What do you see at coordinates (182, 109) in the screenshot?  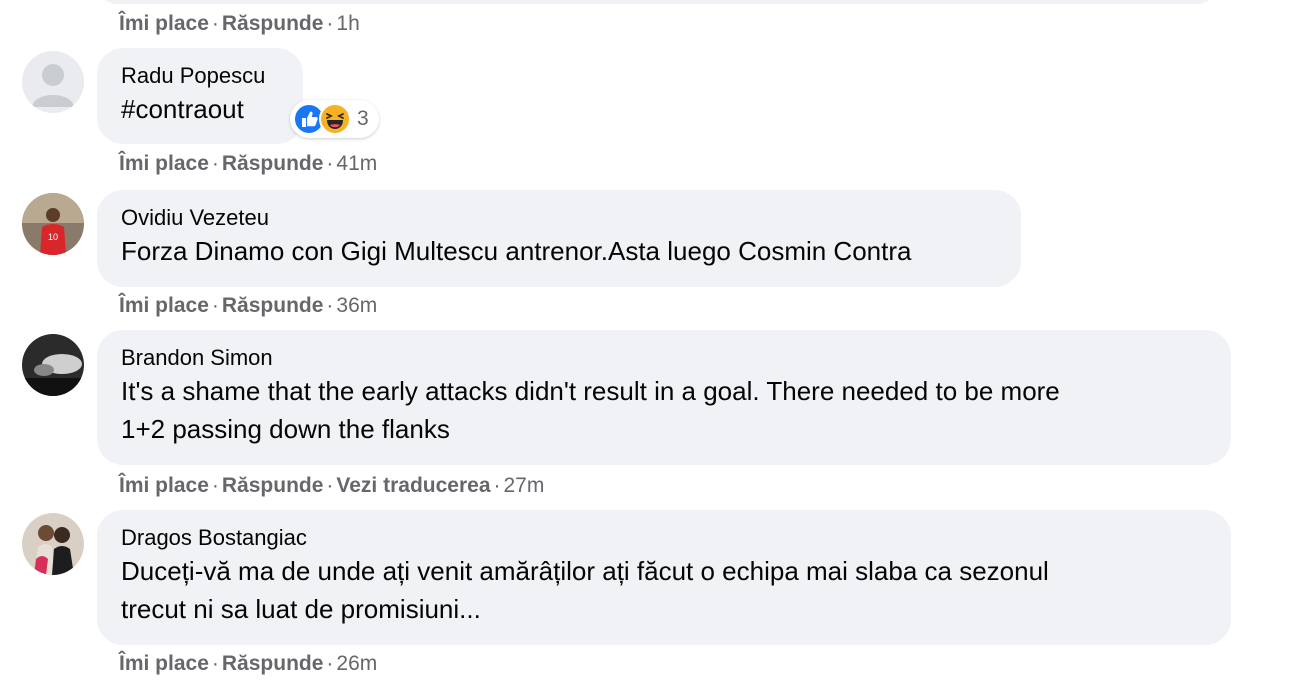 I see `comment-text: #contraout` at bounding box center [182, 109].